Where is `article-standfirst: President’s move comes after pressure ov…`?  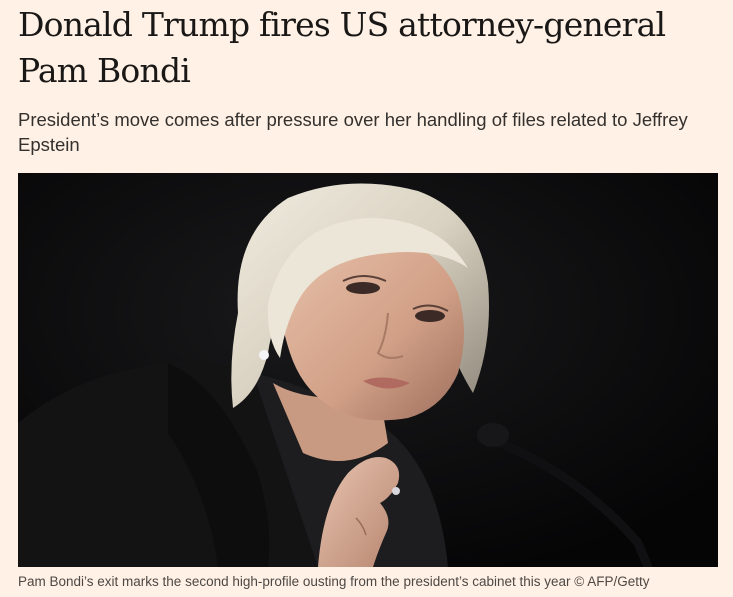
article-standfirst: President’s move comes after pressure ov… is located at coordinates (353, 132).